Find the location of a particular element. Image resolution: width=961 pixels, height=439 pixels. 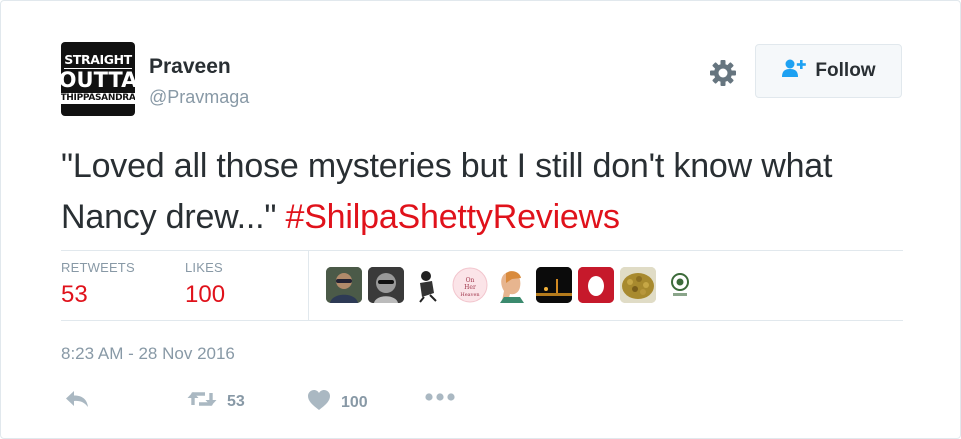

reply-button is located at coordinates (77, 401).